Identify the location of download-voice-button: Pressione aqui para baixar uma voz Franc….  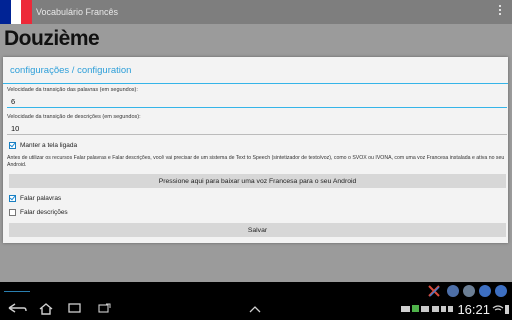
(257, 181).